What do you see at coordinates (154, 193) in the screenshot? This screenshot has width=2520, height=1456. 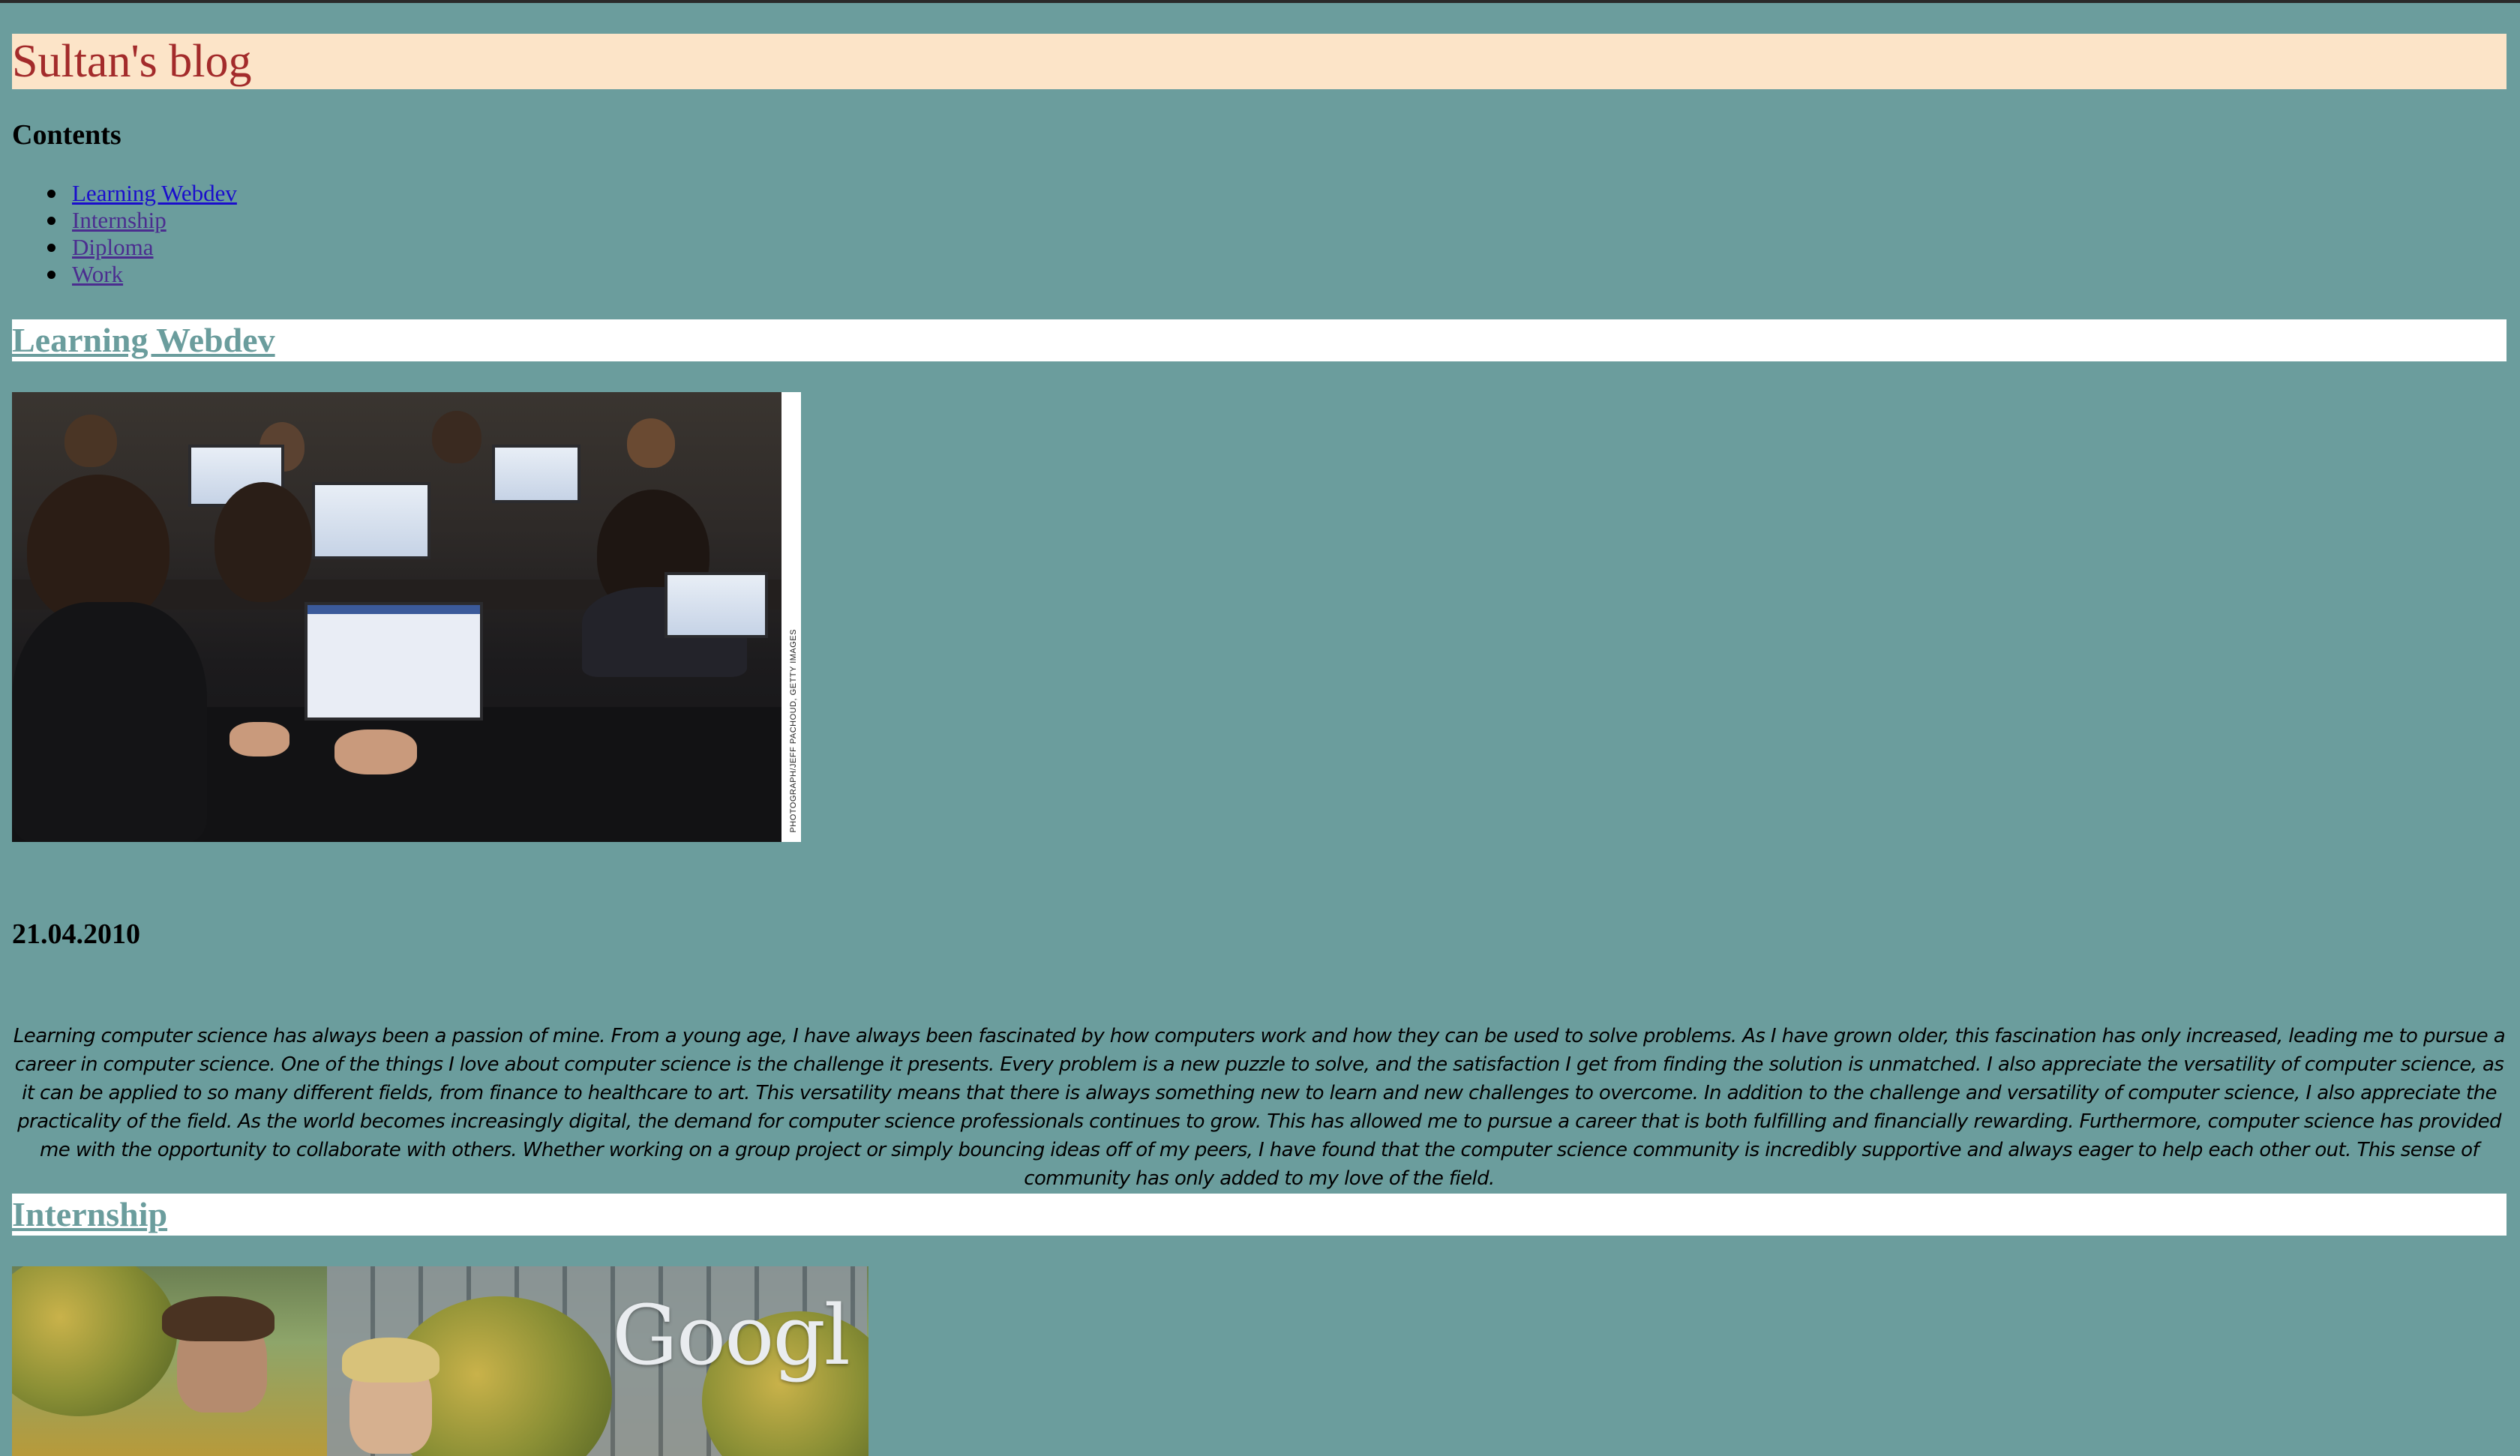 I see `toc-link-learning-webdev: Learning Webdev` at bounding box center [154, 193].